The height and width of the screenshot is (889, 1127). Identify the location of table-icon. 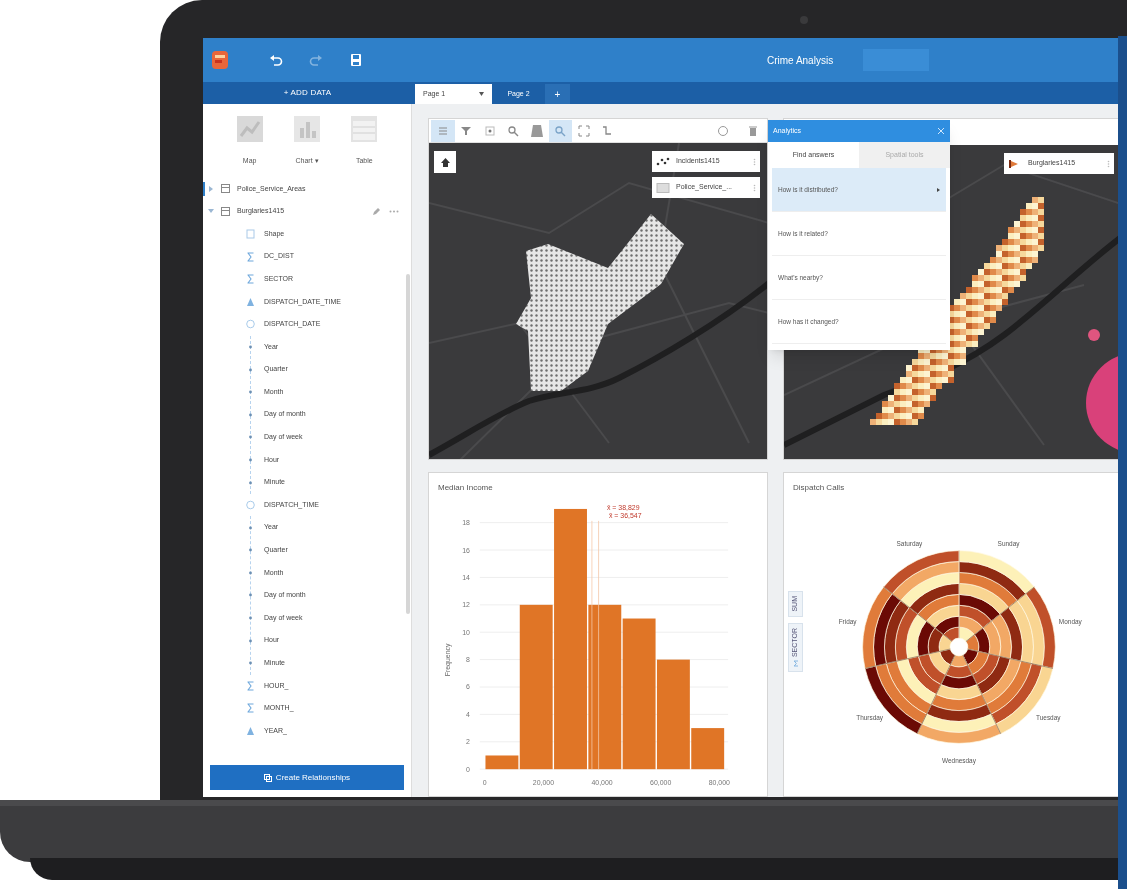
(364, 129).